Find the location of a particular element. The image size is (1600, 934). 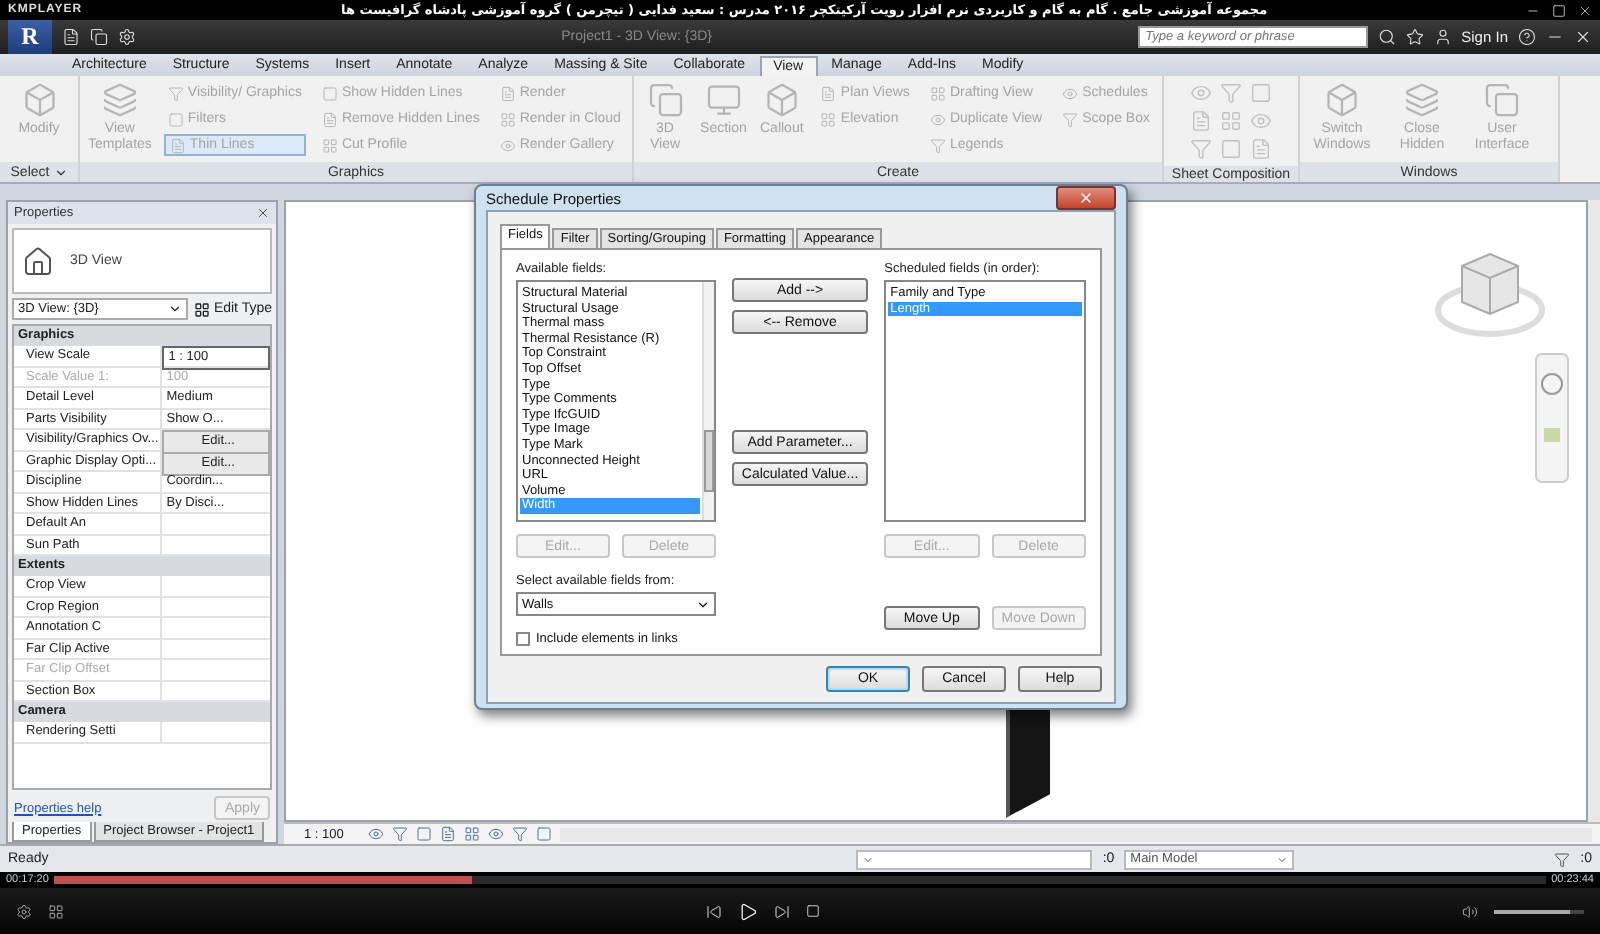

copy-icon is located at coordinates (99, 37).